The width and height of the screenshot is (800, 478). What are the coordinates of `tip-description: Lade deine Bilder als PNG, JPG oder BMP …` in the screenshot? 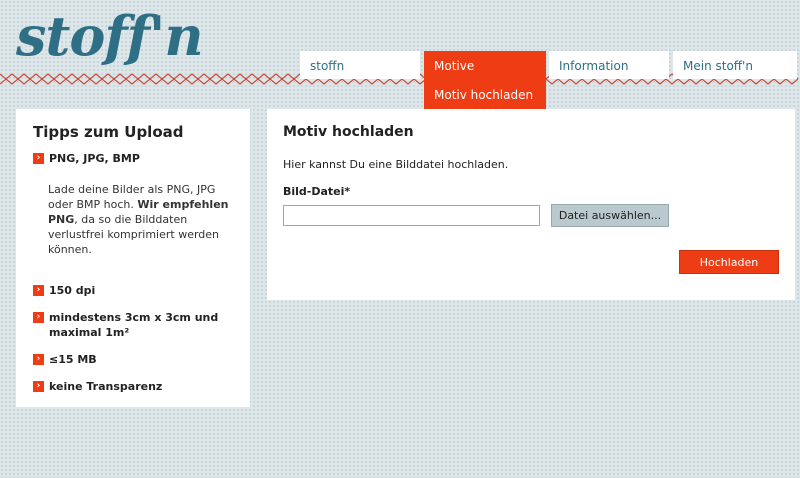 It's located at (138, 219).